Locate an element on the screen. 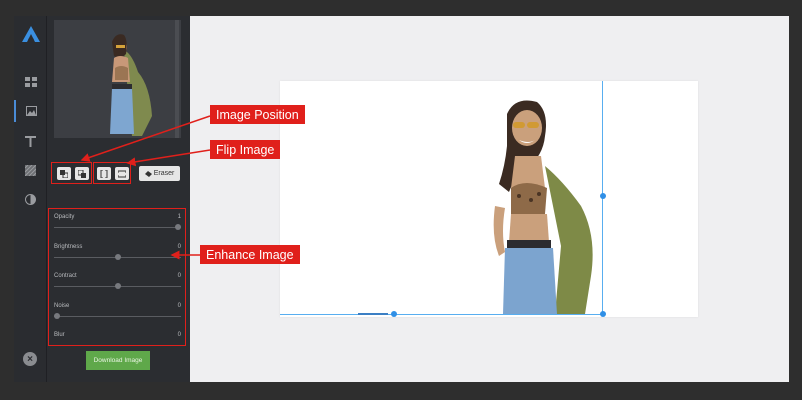 The image size is (802, 400). texture-pattern-icon is located at coordinates (30, 170).